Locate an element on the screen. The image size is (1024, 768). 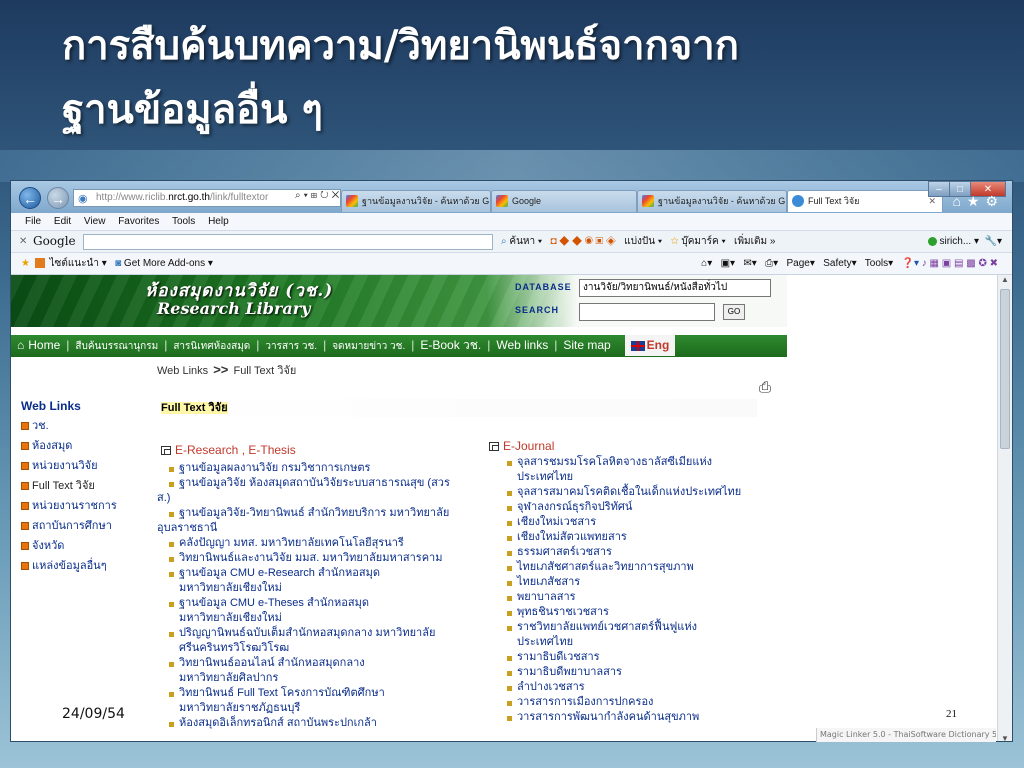
suggested-sites-link: ไซต์แนะนำ is located at coordinates (74, 263).